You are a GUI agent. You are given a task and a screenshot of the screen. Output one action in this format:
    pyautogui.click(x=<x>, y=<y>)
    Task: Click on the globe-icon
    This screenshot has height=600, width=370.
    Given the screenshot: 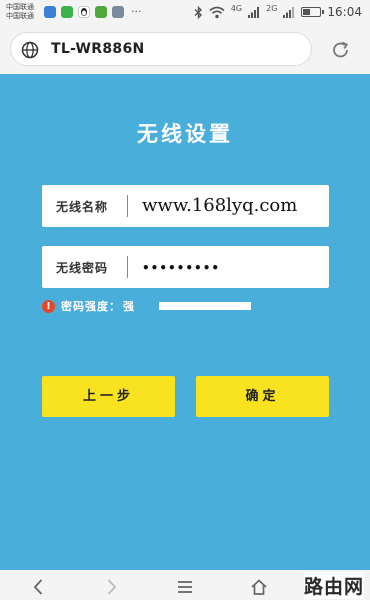 What is the action you would take?
    pyautogui.click(x=30, y=50)
    